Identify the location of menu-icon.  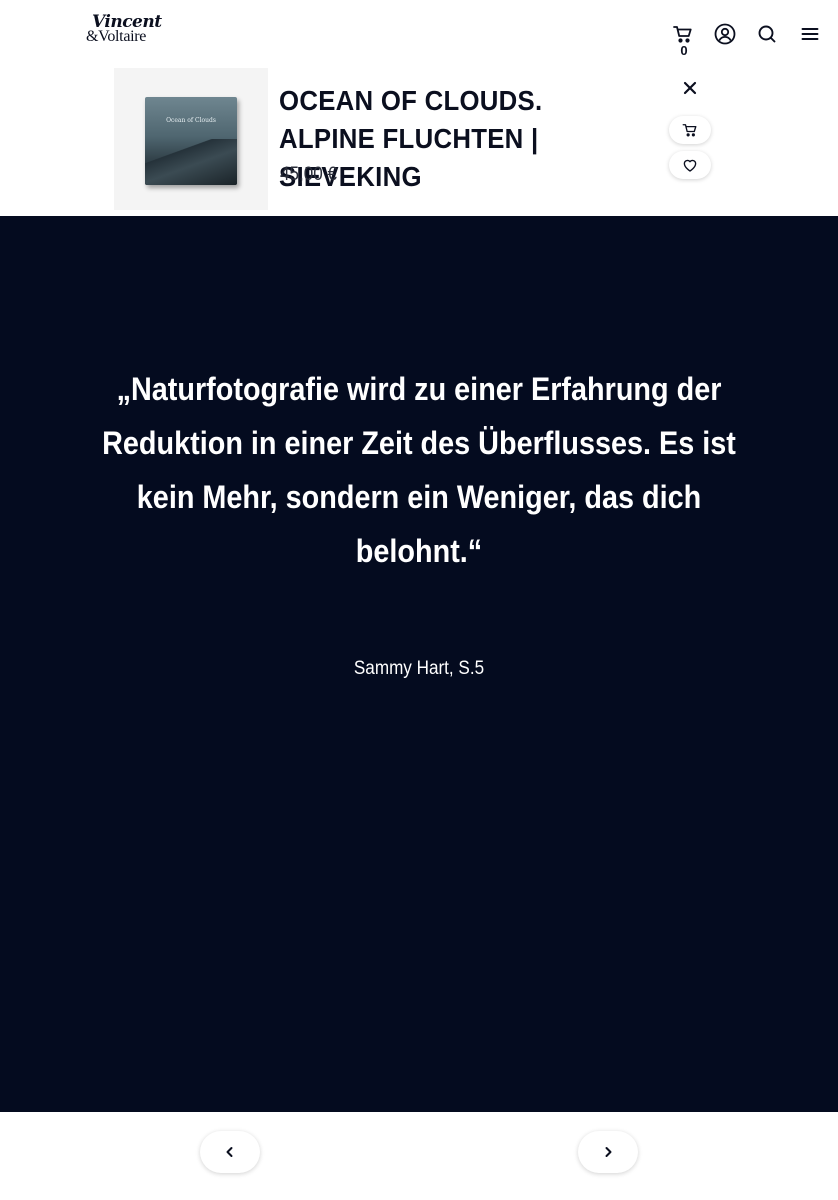
(810, 34).